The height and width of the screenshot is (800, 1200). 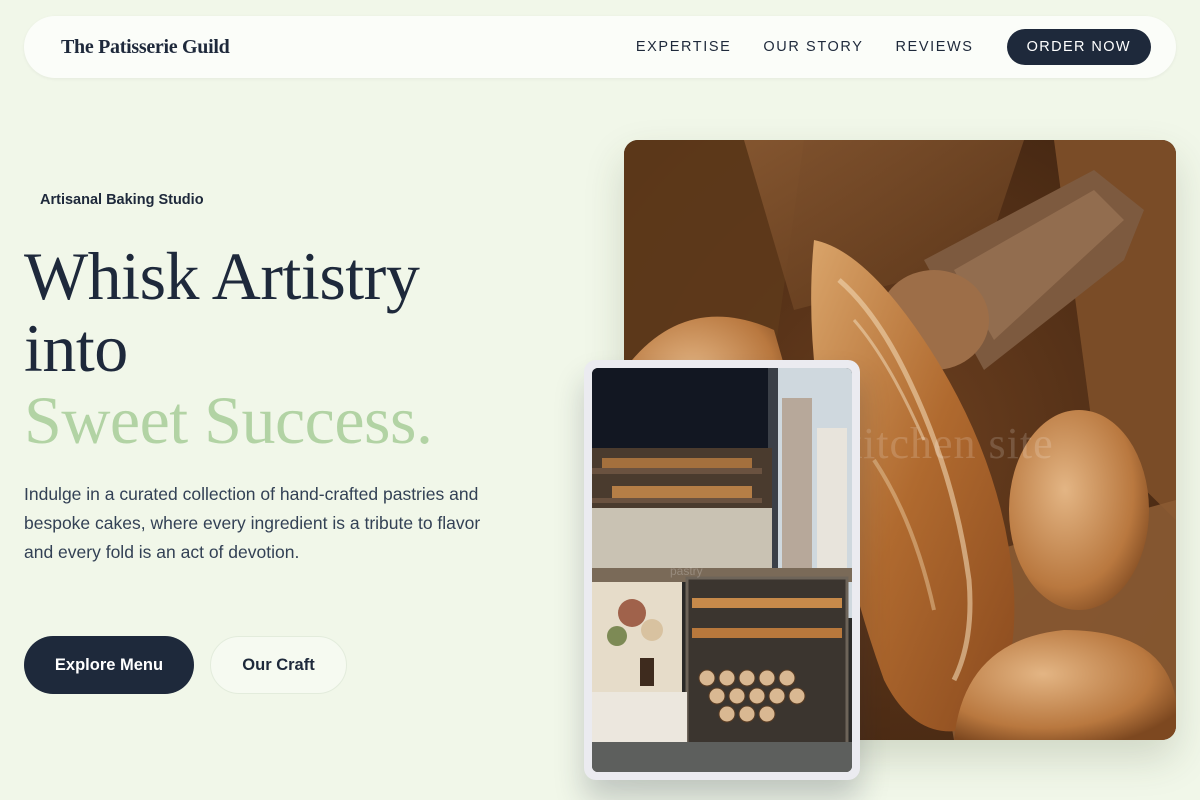 I want to click on headline-accent: Sweet Success., so click(x=228, y=420).